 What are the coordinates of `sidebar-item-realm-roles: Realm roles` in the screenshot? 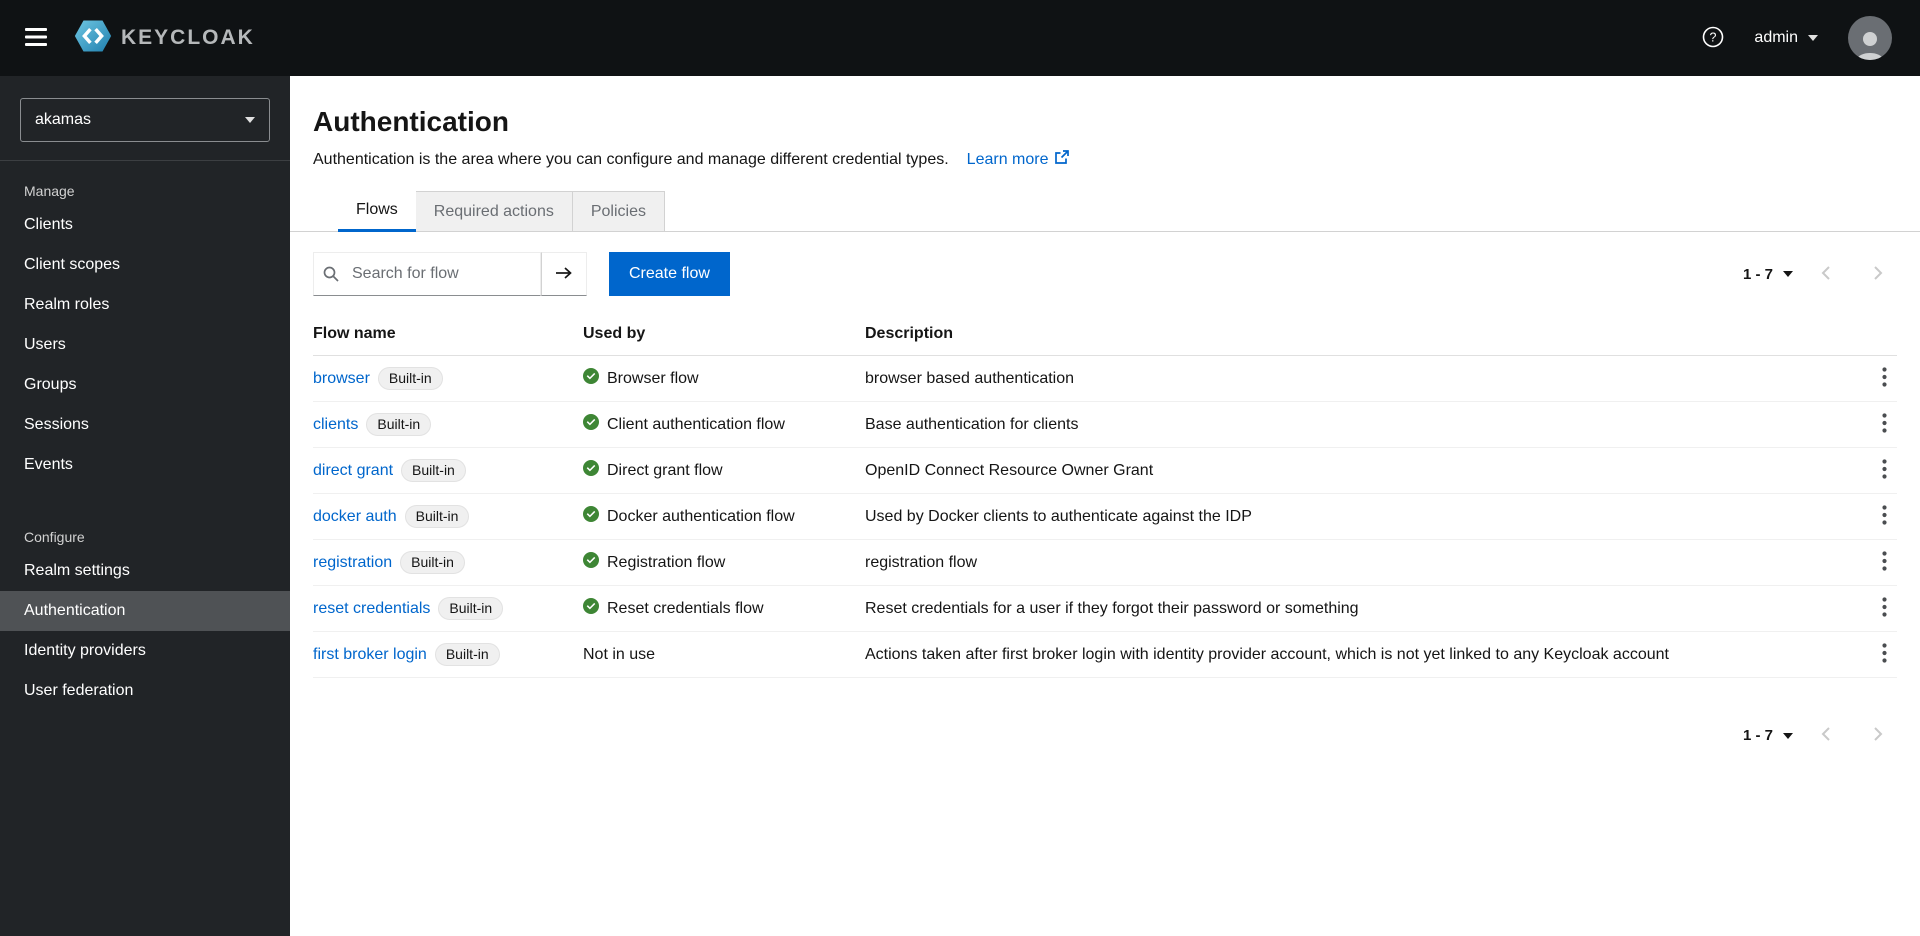 It's located at (145, 305).